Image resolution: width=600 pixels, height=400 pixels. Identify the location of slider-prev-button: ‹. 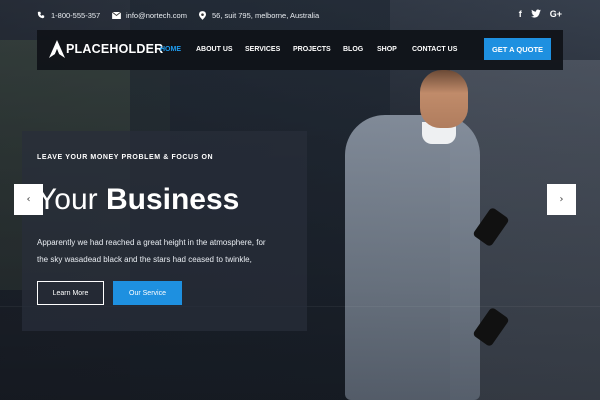
(28, 199).